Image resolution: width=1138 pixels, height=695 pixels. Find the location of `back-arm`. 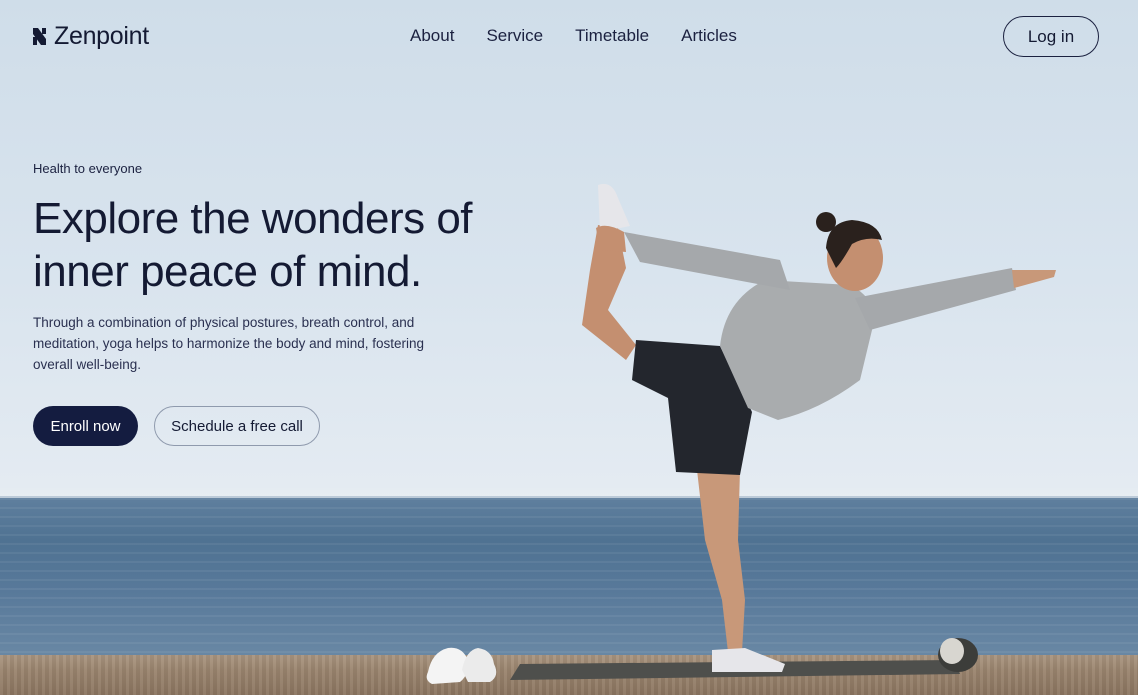

back-arm is located at coordinates (707, 261).